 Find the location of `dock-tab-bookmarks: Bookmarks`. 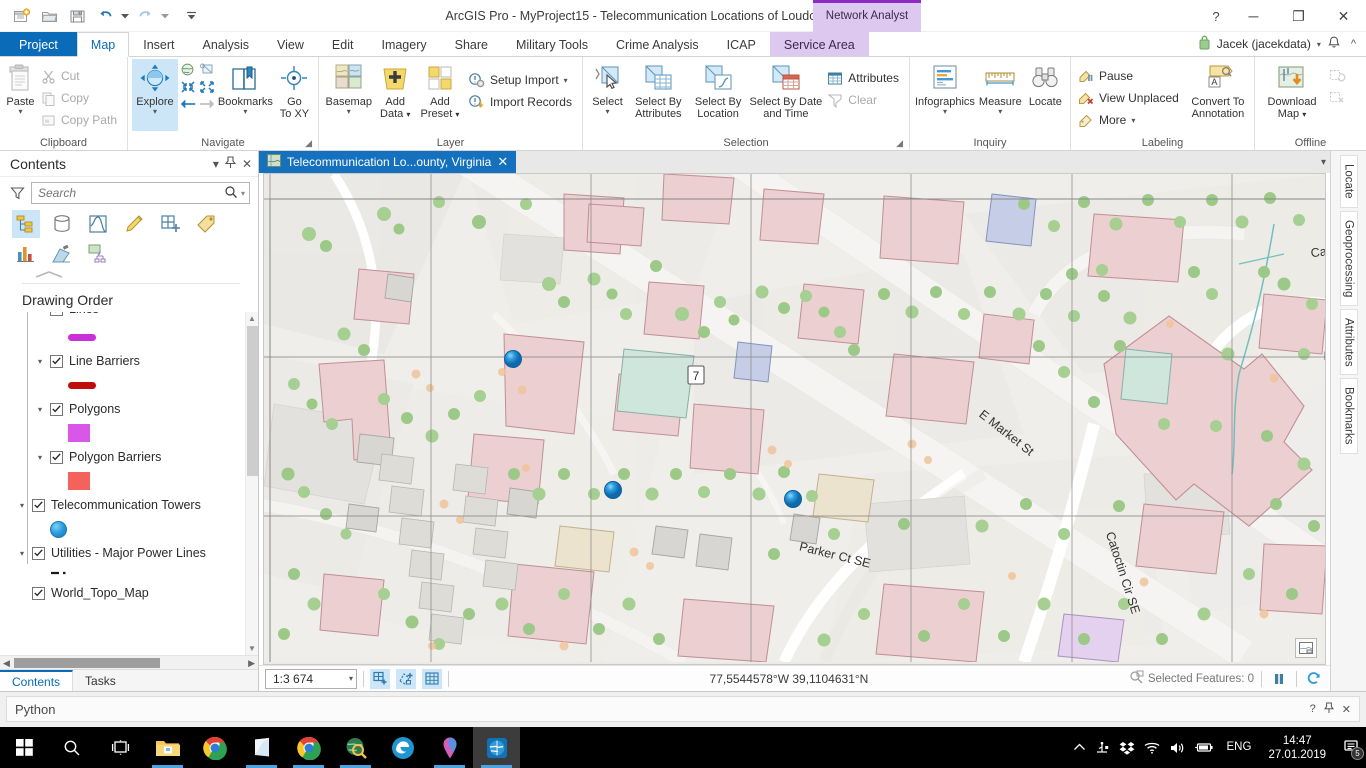

dock-tab-bookmarks: Bookmarks is located at coordinates (1348, 416).